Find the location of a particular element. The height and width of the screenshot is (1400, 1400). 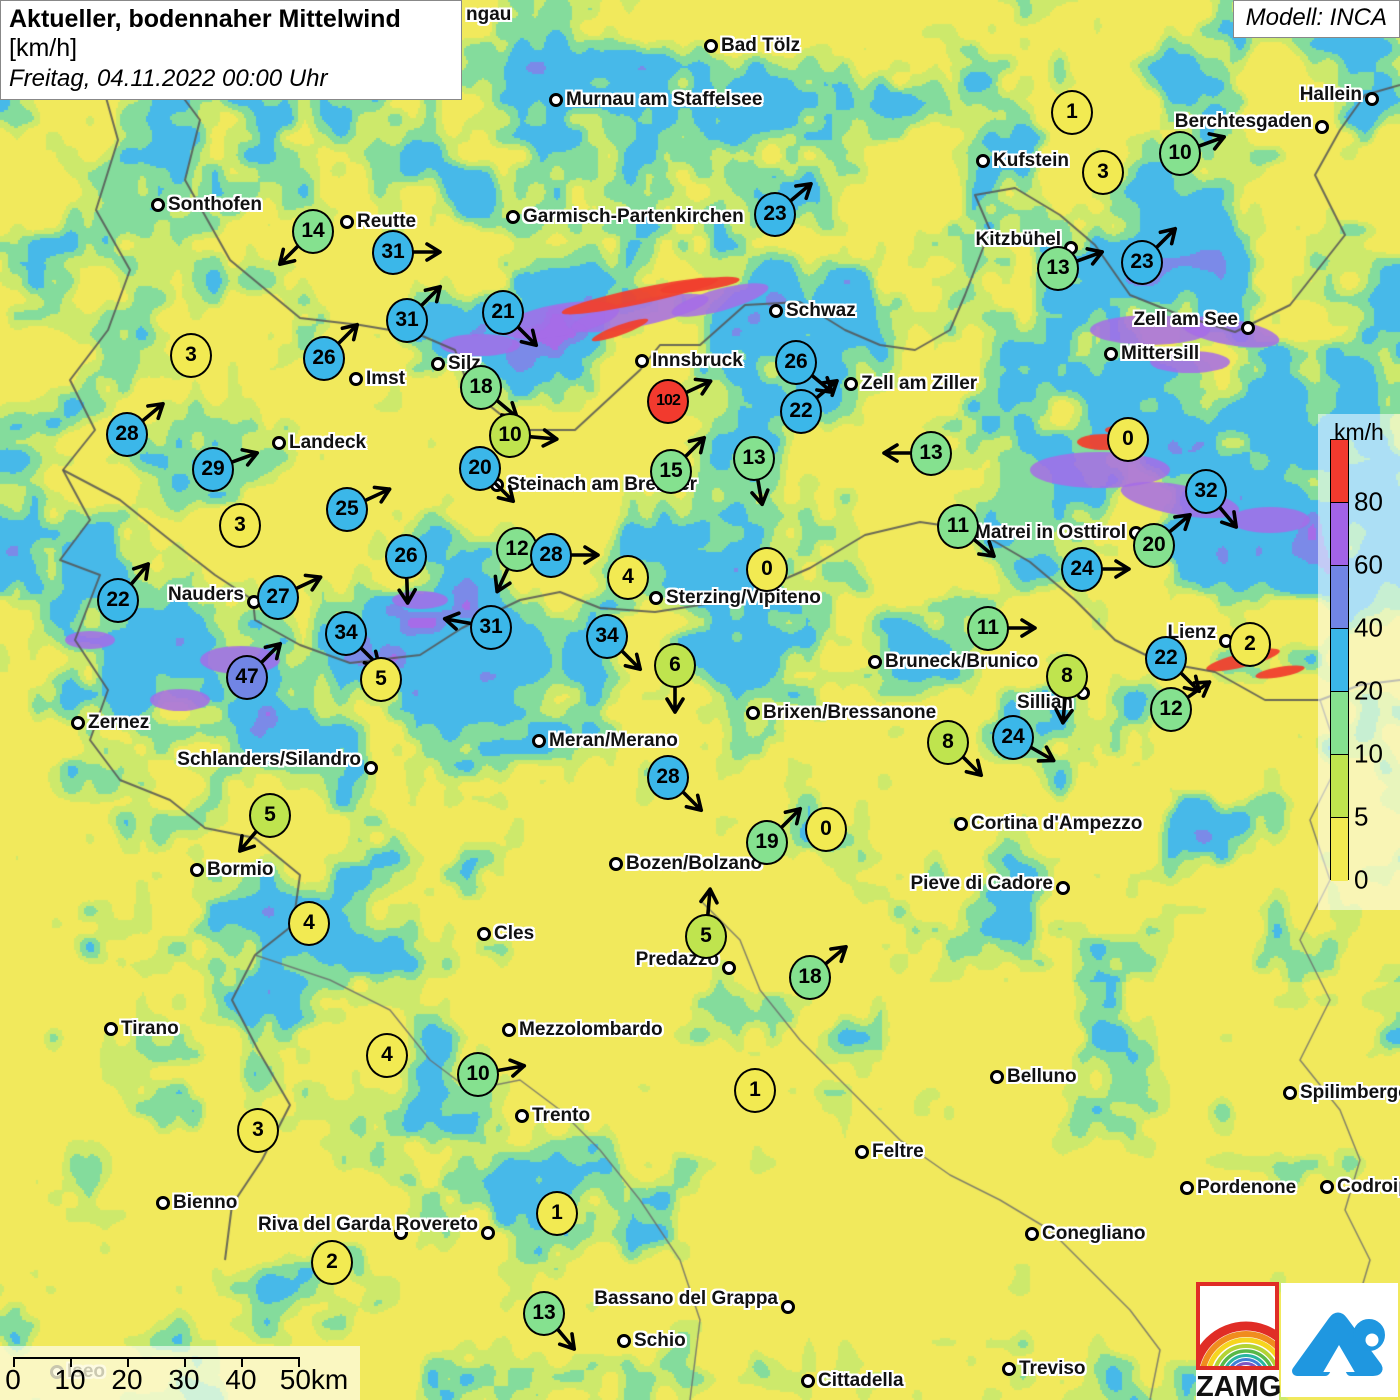

page-title: Aktueller, bodennaher Mittelwind [km/h] is located at coordinates (230, 34).